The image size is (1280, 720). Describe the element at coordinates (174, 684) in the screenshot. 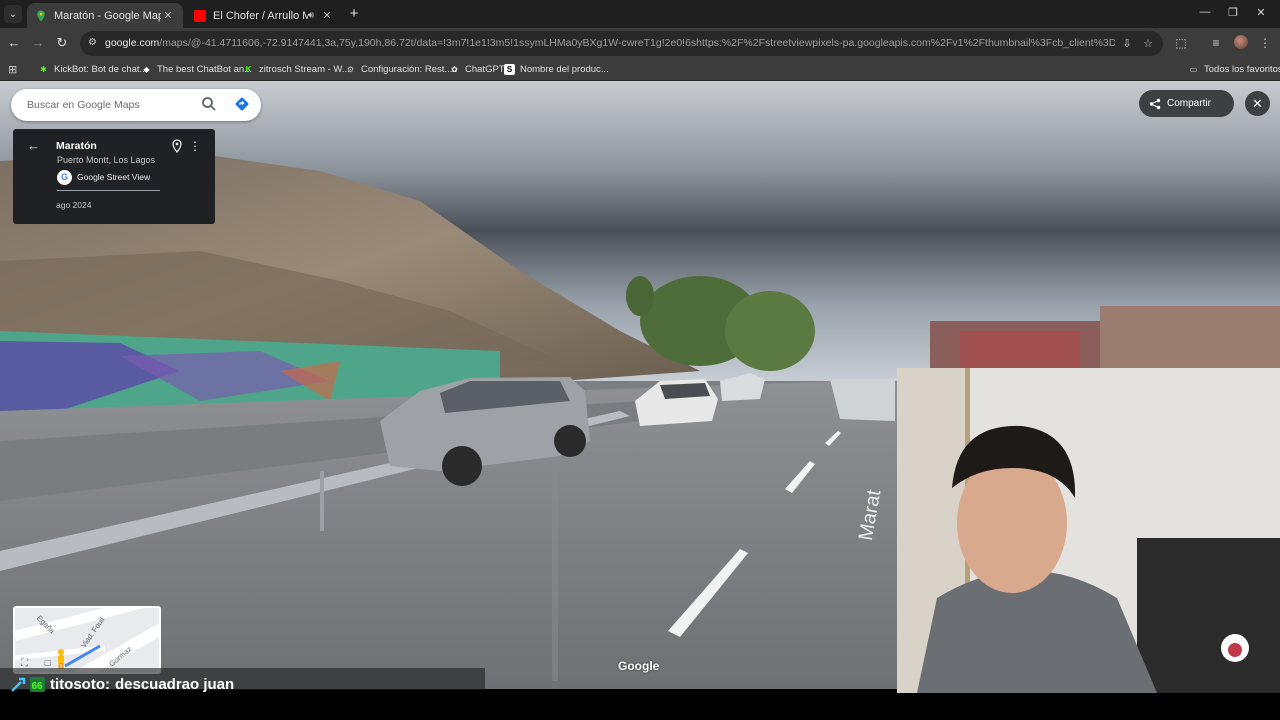

I see `chat-message-text: descuadrao juan` at that location.